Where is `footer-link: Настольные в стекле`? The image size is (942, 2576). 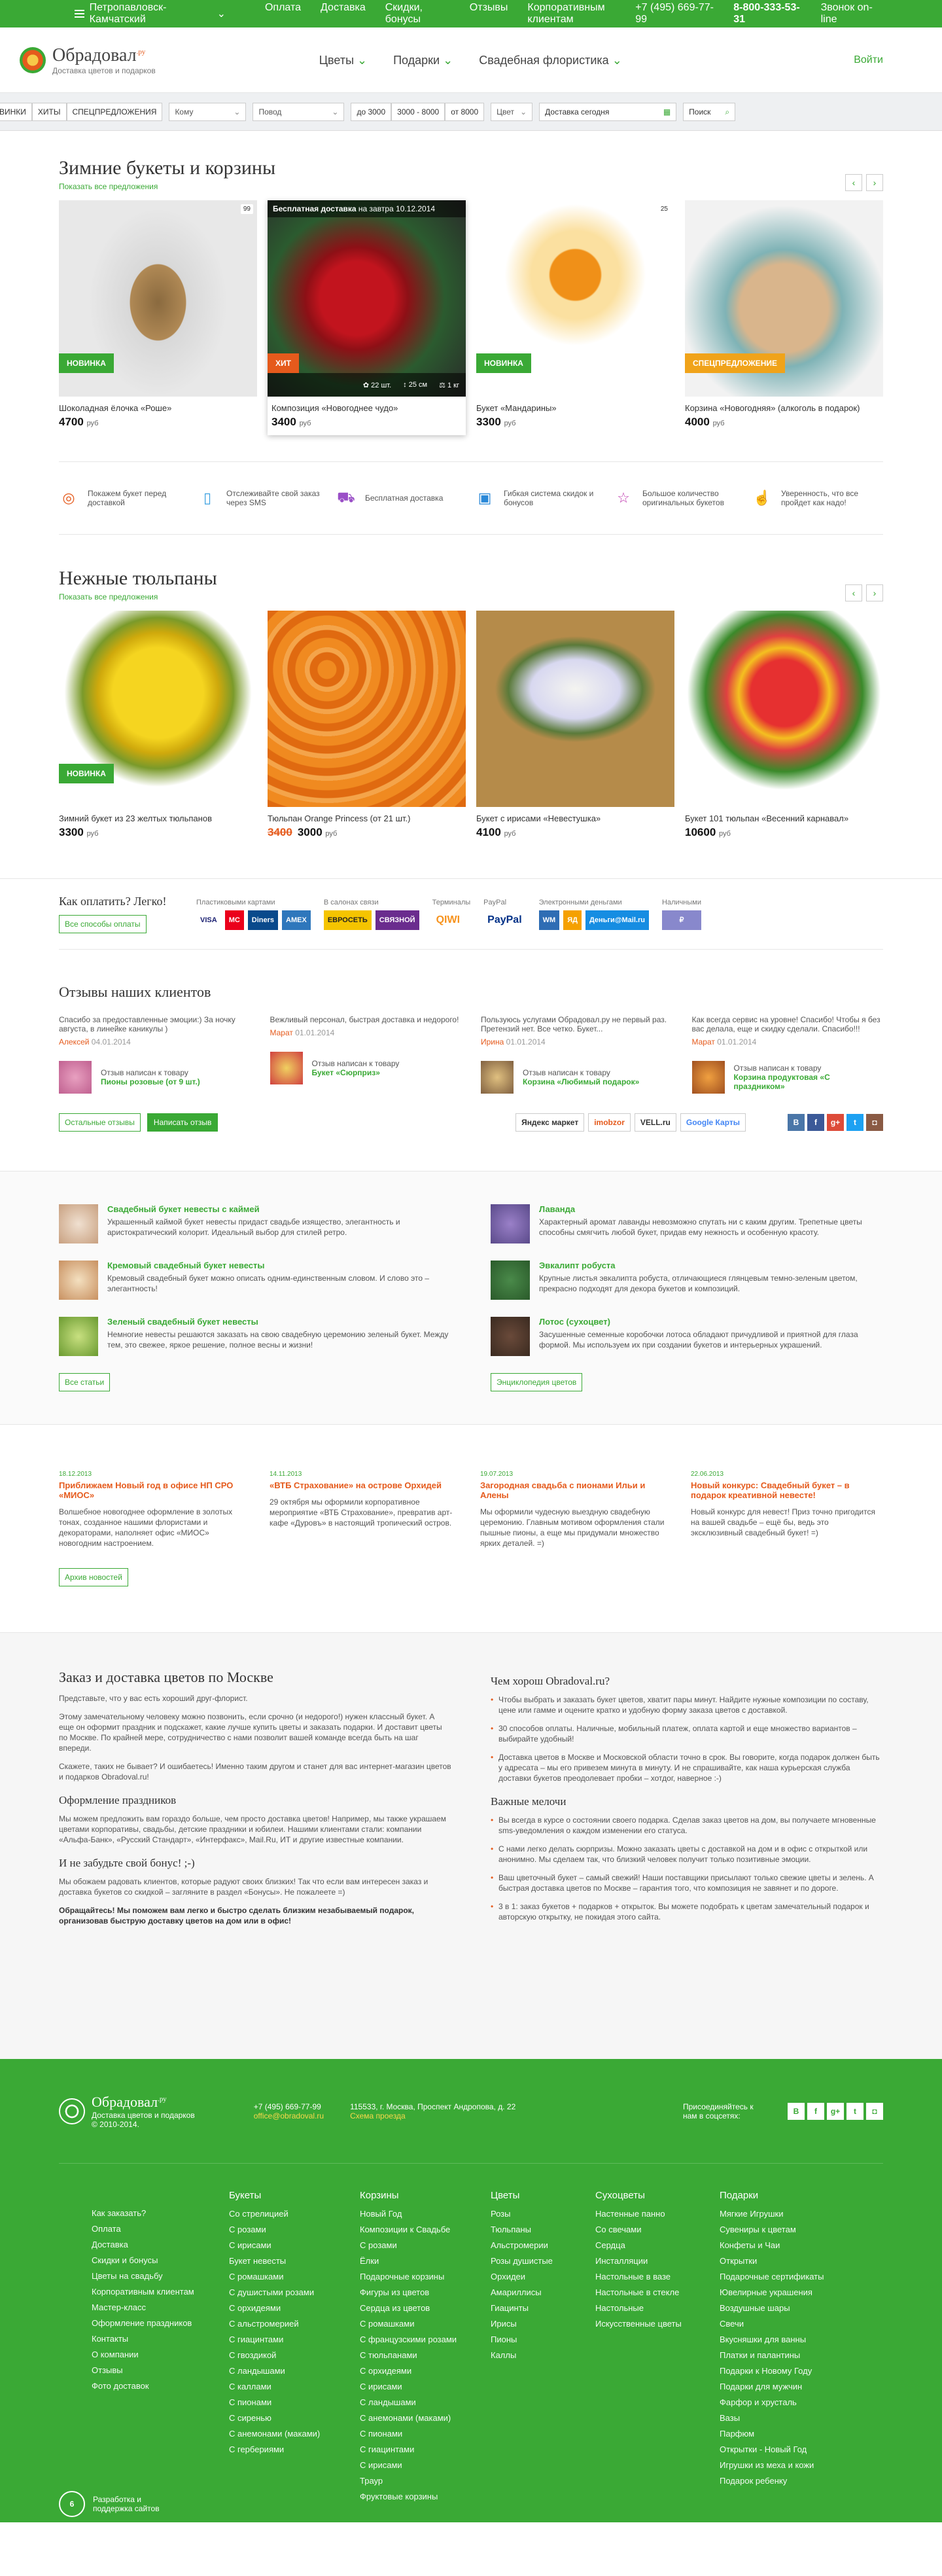
footer-link: Настольные в стекле is located at coordinates (647, 2292).